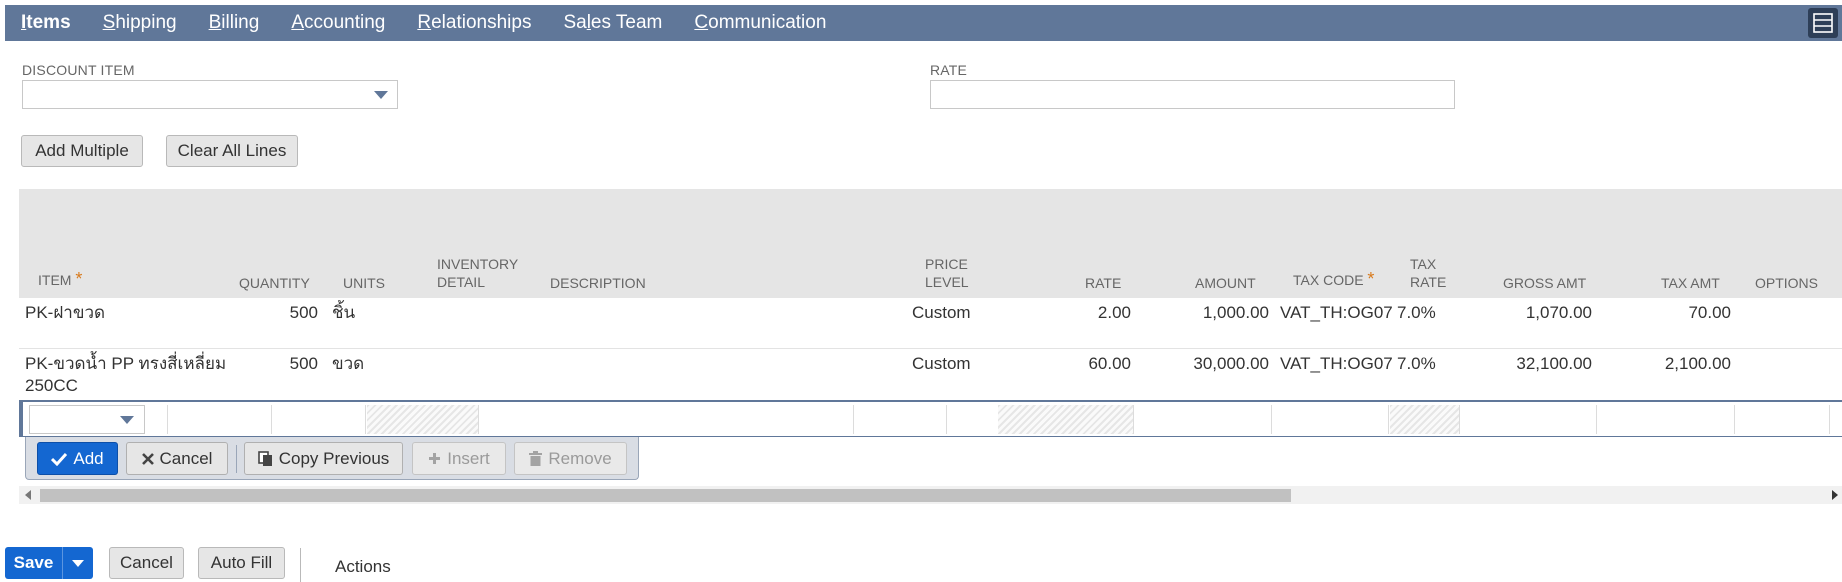  Describe the element at coordinates (435, 458) in the screenshot. I see `plus-icon` at that location.